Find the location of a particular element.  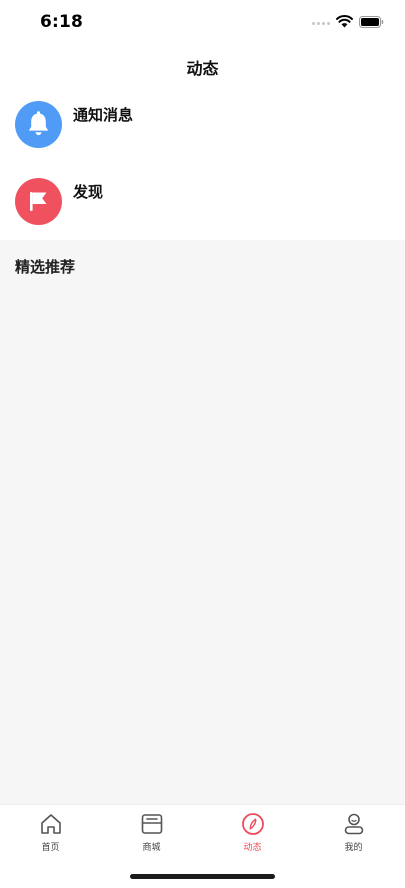

home-icon is located at coordinates (51, 824).